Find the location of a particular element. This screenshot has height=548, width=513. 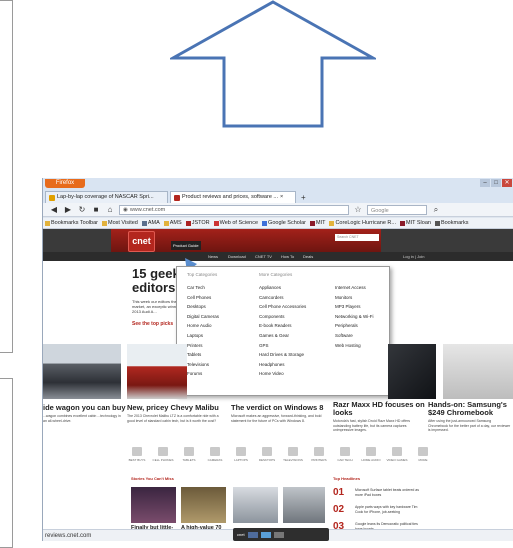

nav-product-guide: Product Guide is located at coordinates (186, 245).